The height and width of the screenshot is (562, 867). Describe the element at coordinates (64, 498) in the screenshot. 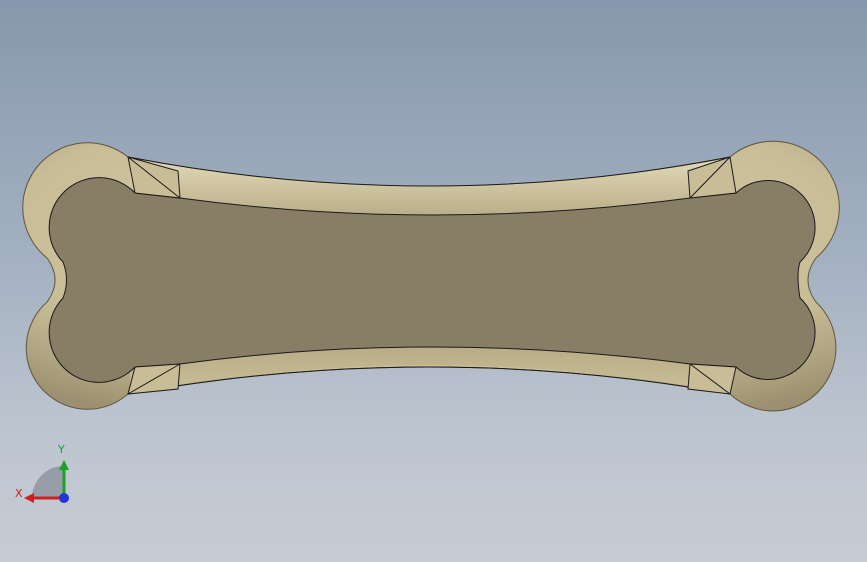

I see `z-axis-dot-icon` at that location.